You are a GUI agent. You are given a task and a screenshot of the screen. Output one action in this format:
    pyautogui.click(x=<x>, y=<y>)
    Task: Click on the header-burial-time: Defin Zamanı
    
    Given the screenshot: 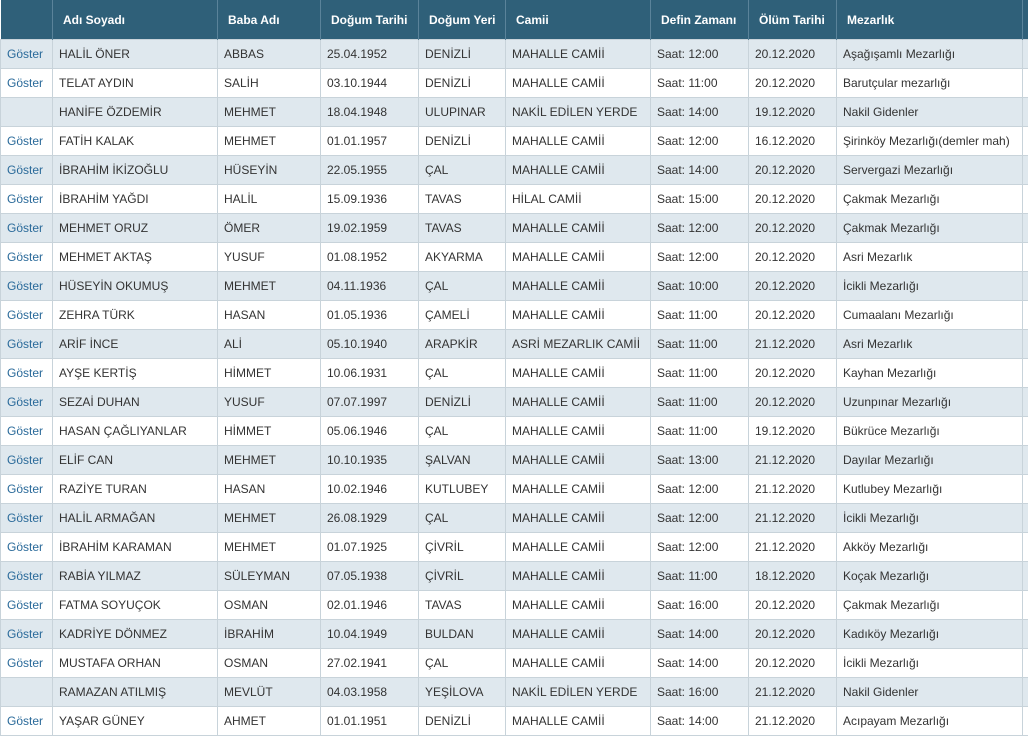 What is the action you would take?
    pyautogui.click(x=699, y=20)
    